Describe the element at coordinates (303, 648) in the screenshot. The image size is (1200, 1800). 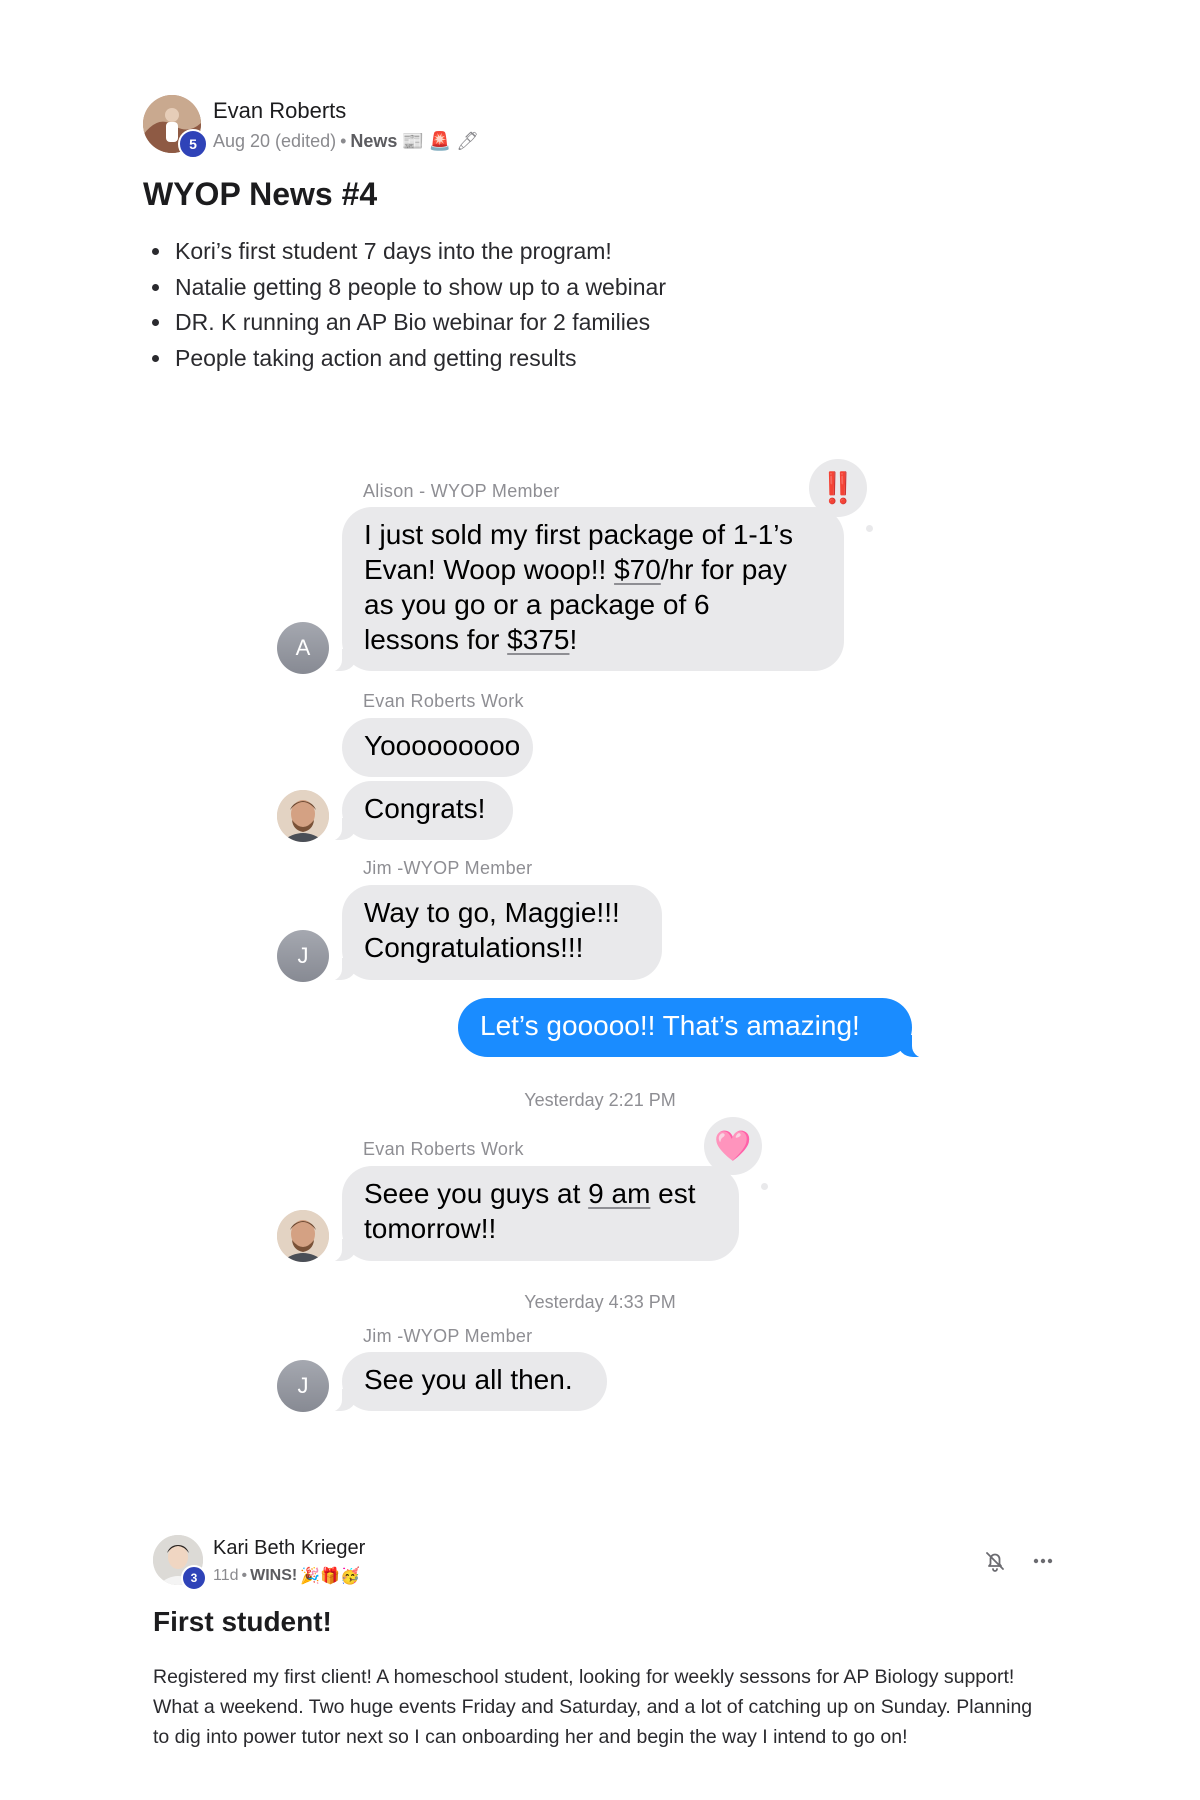
I see `contact-avatar: A` at that location.